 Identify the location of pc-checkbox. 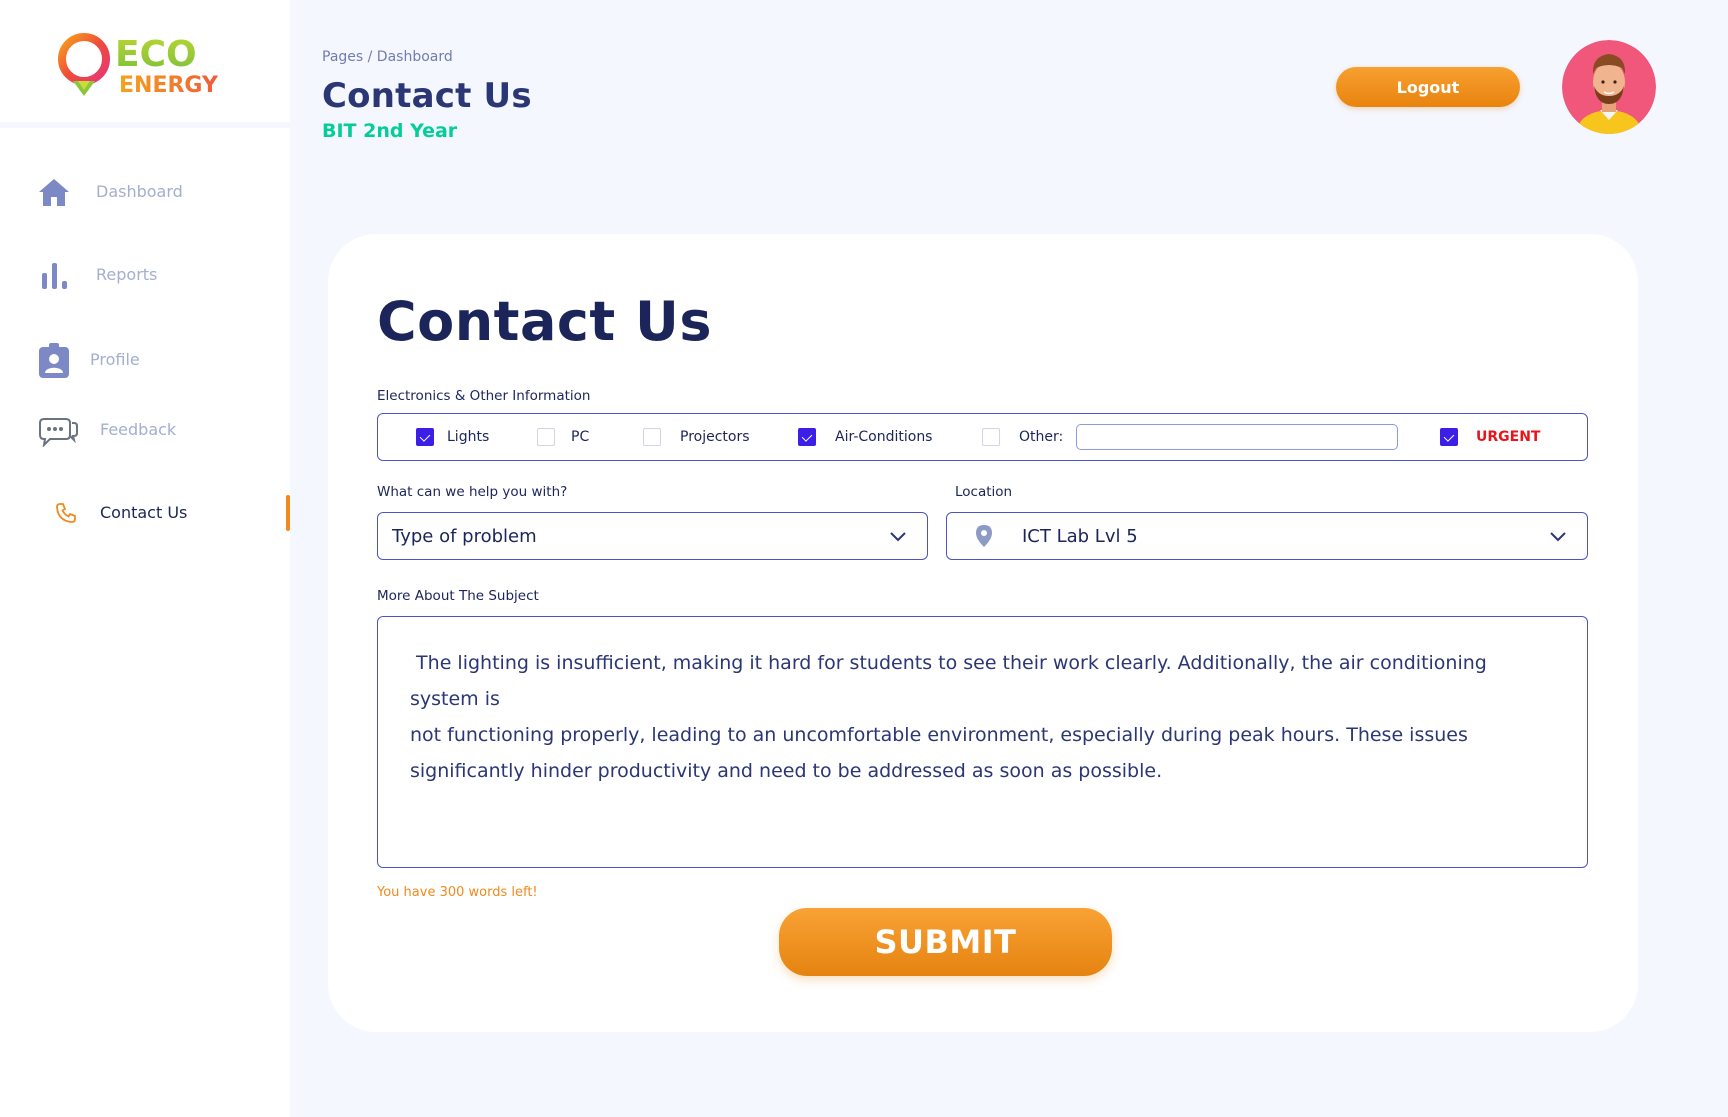
(546, 437).